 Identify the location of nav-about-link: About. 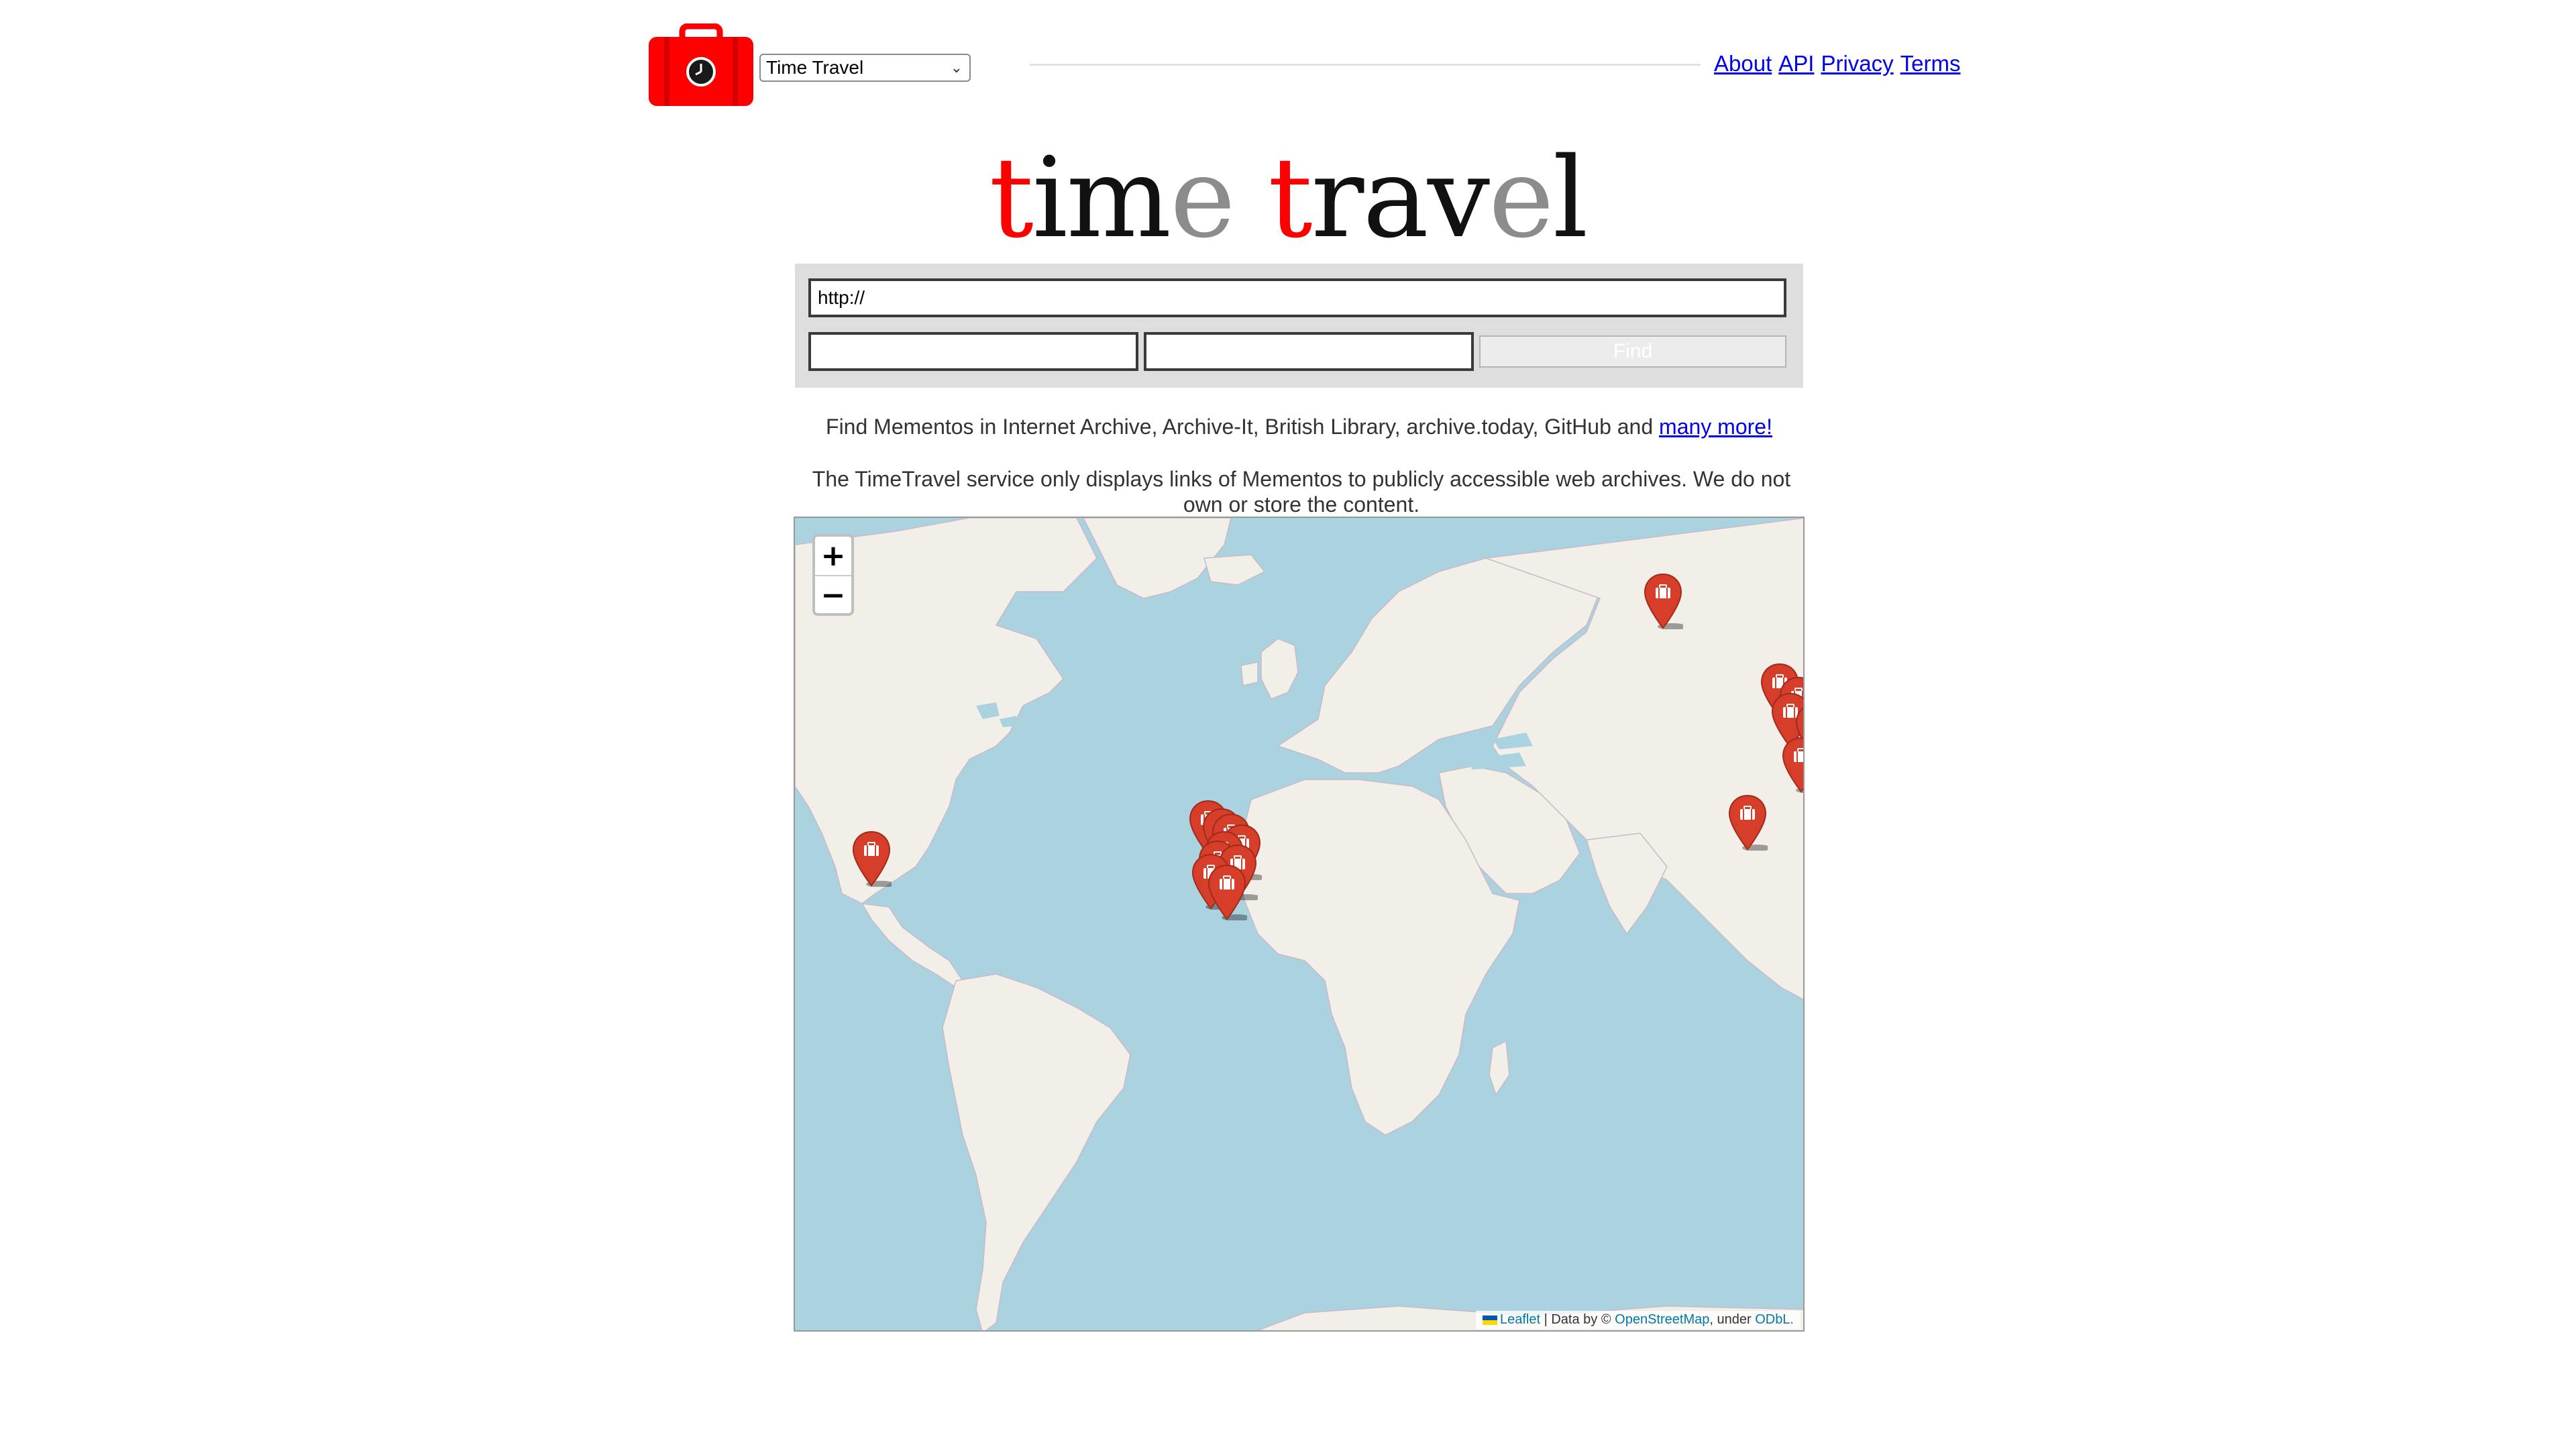
(1743, 63).